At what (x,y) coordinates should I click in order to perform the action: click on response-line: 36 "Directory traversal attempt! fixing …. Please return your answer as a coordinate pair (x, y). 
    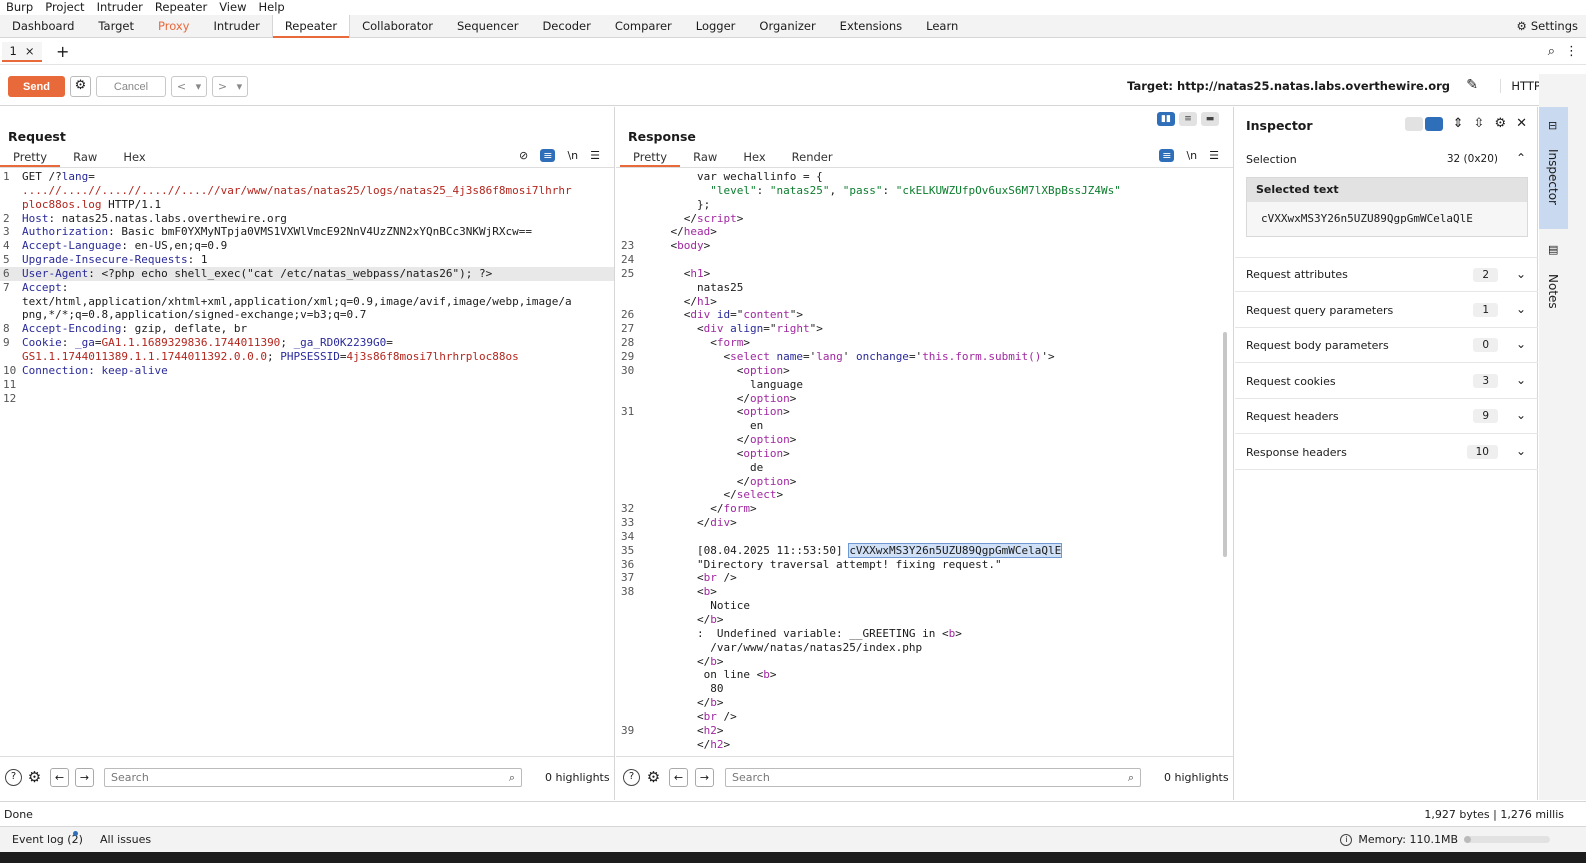
    Looking at the image, I should click on (924, 565).